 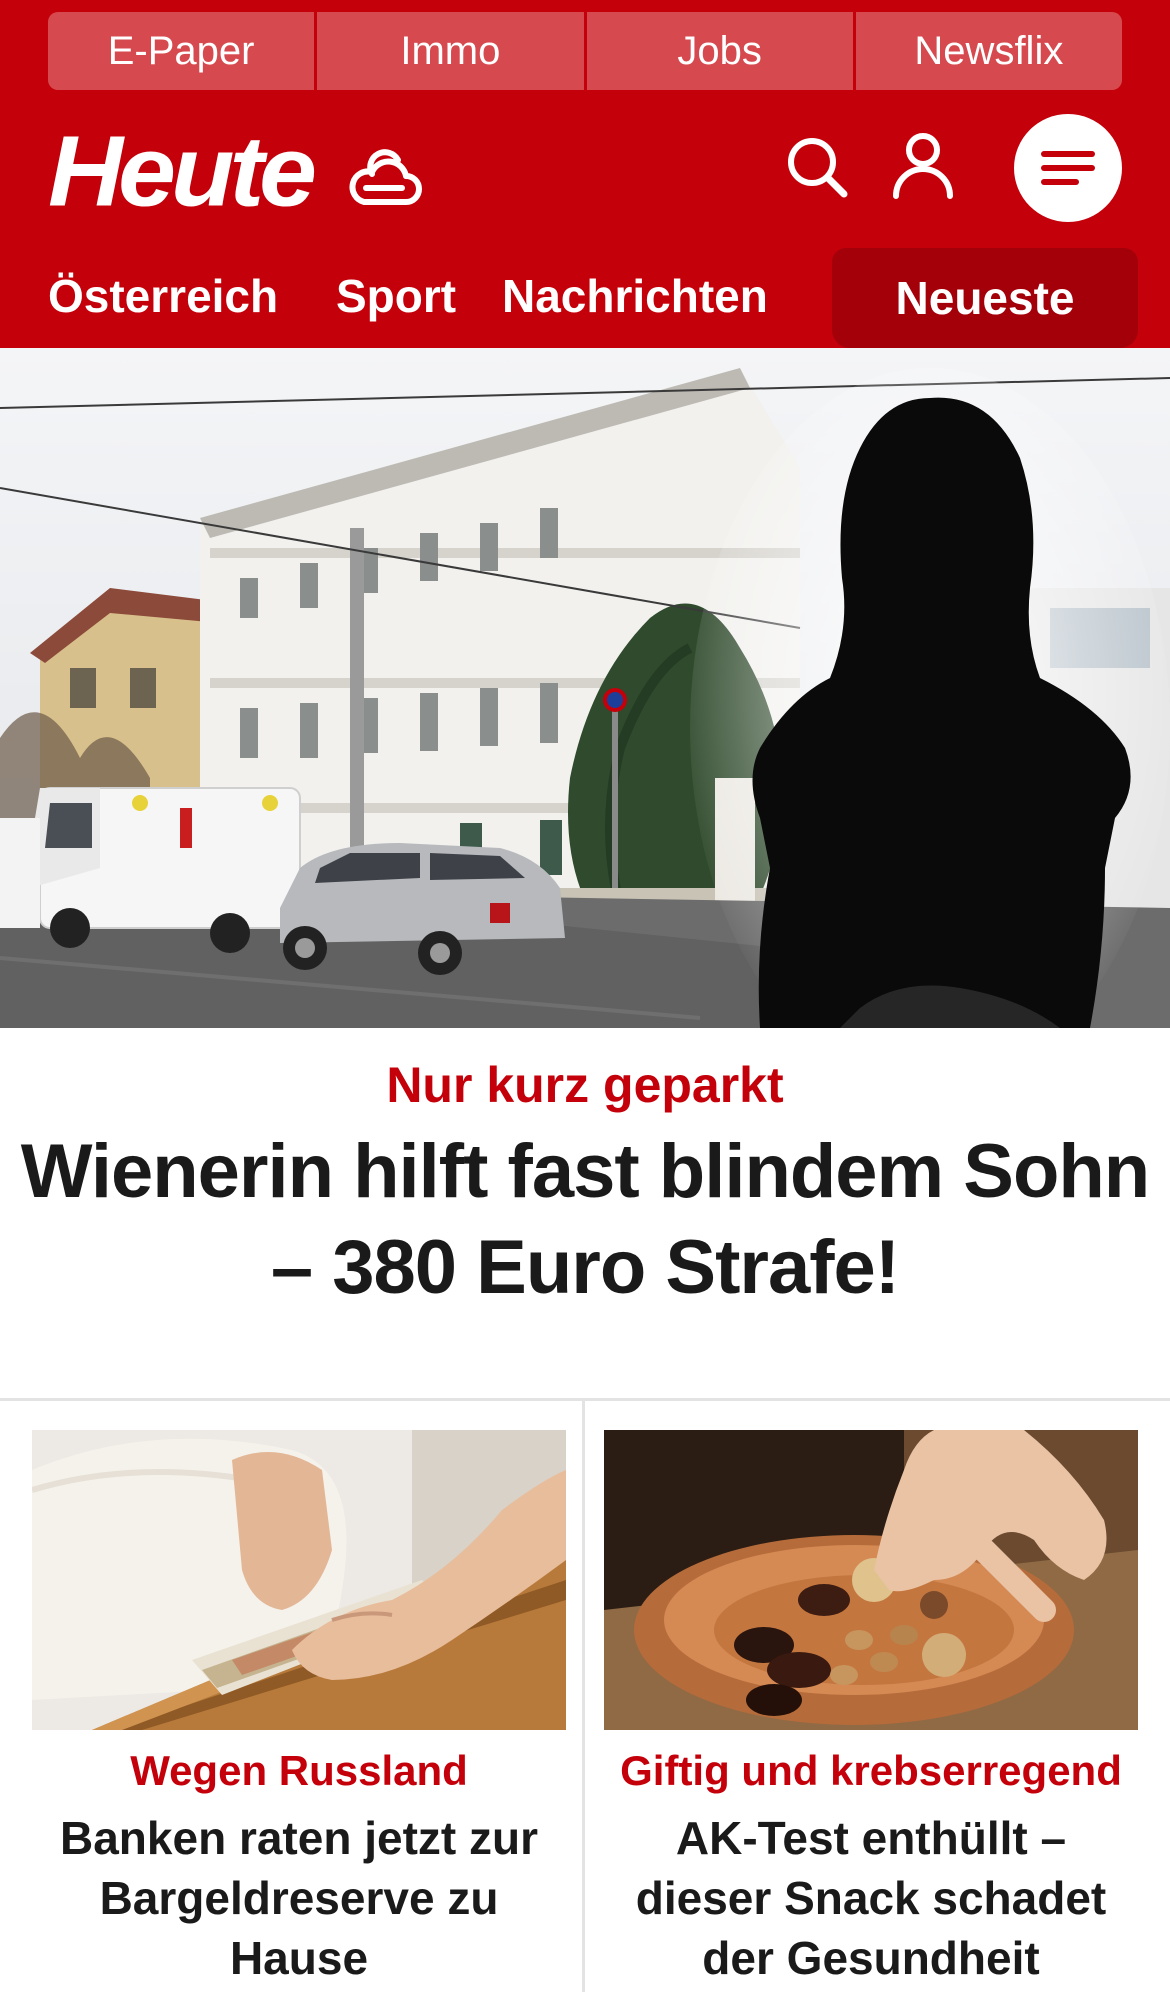 I want to click on brand-row: Heute, so click(x=585, y=170).